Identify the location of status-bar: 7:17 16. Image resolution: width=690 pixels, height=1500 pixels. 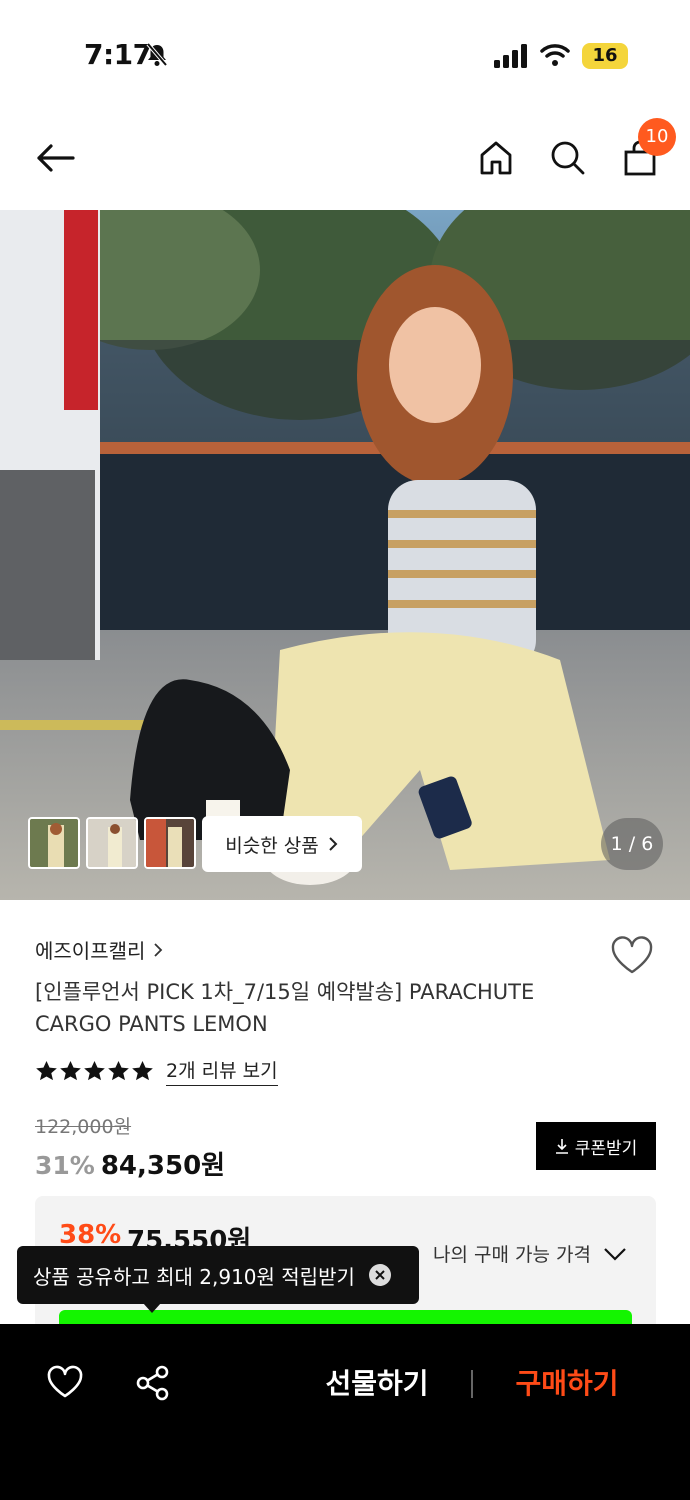
(345, 55).